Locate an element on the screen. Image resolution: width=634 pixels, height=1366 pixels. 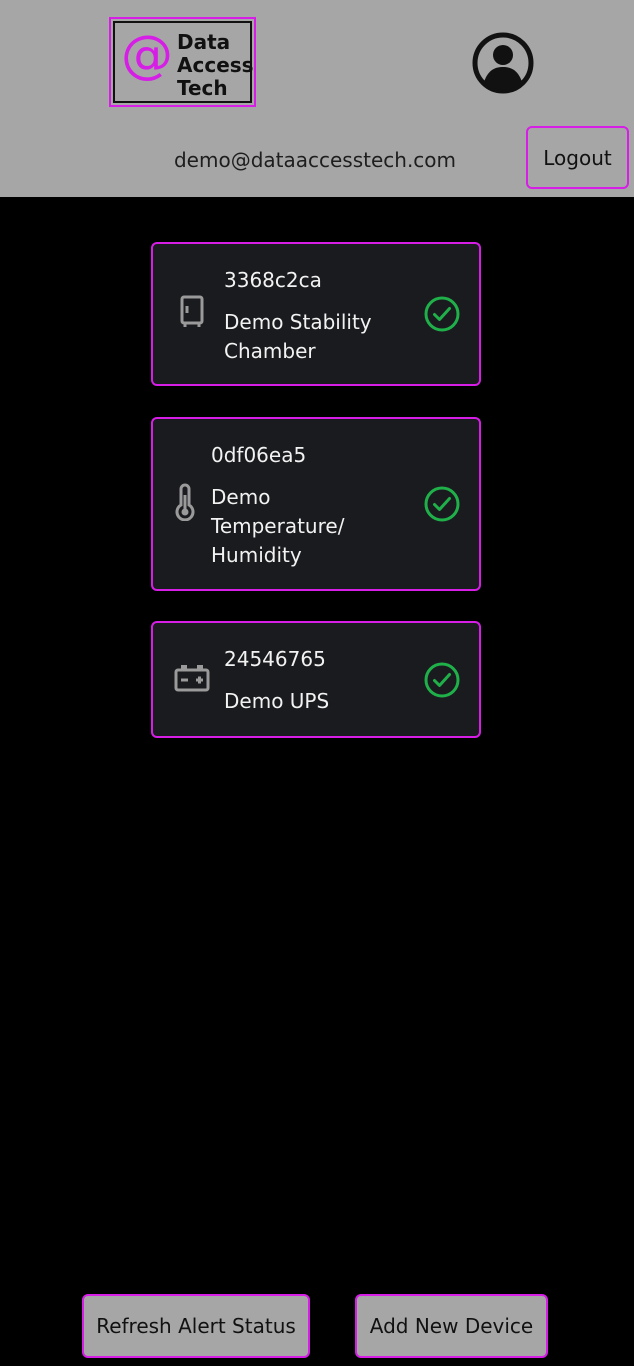
logout-button: Logout is located at coordinates (577, 157).